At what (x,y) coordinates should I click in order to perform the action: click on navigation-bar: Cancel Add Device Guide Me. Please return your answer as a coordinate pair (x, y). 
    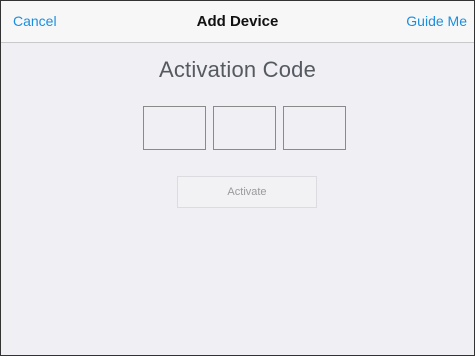
    Looking at the image, I should click on (237, 22).